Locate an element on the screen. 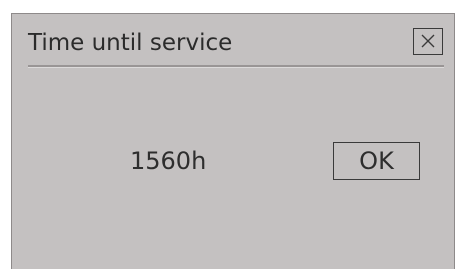  close-button is located at coordinates (428, 41).